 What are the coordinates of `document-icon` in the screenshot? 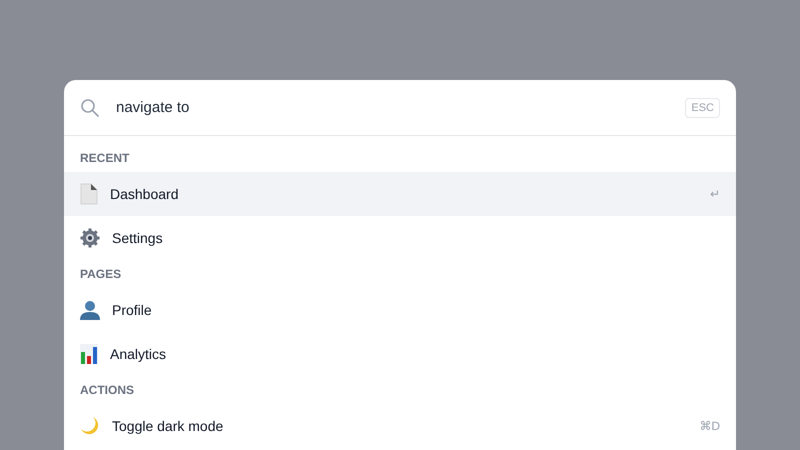 It's located at (89, 194).